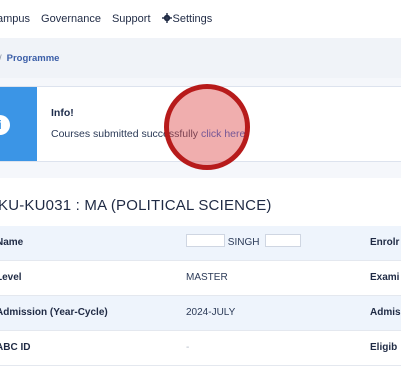 Image resolution: width=401 pixels, height=366 pixels. What do you see at coordinates (12, 242) in the screenshot?
I see `row-label: Name` at bounding box center [12, 242].